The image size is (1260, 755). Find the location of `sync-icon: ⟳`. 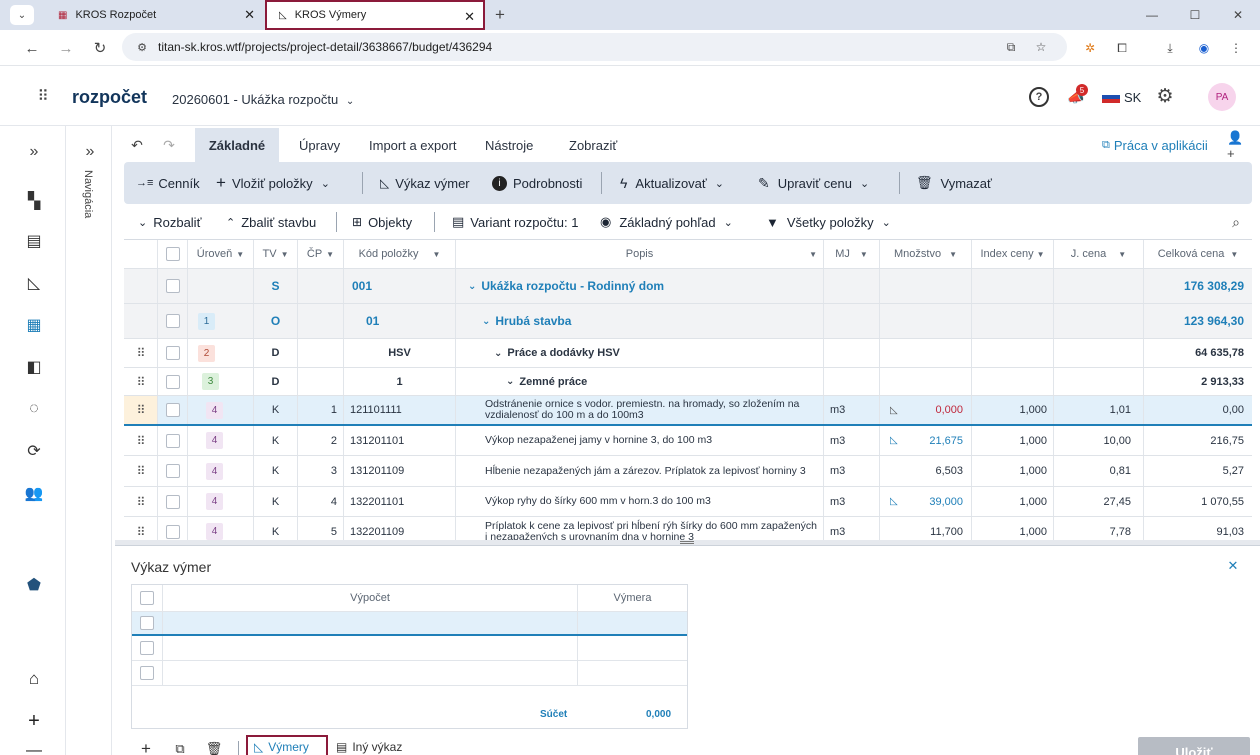

sync-icon: ⟳ is located at coordinates (34, 451).